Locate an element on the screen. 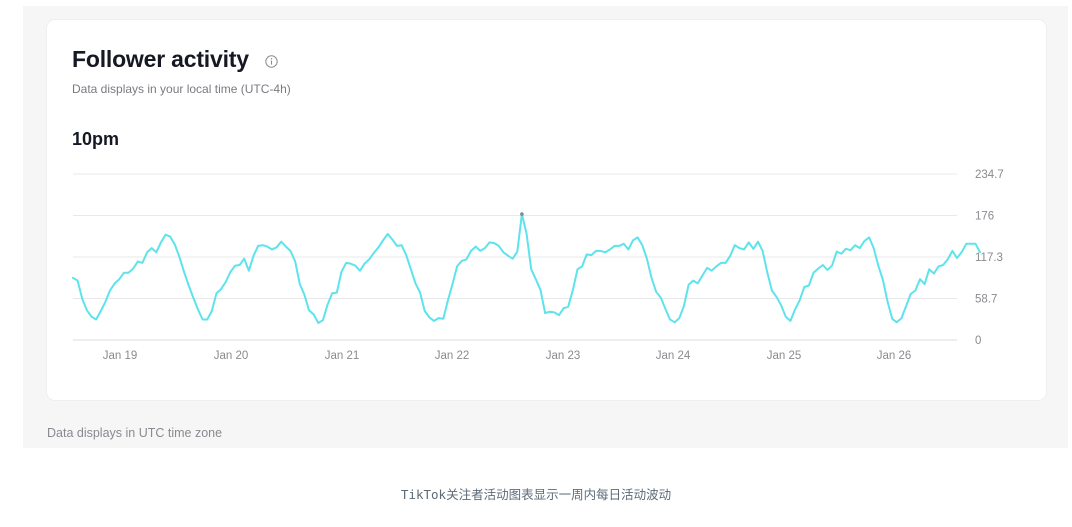 The image size is (1072, 527). y-tick-label: 234.7 is located at coordinates (989, 175).